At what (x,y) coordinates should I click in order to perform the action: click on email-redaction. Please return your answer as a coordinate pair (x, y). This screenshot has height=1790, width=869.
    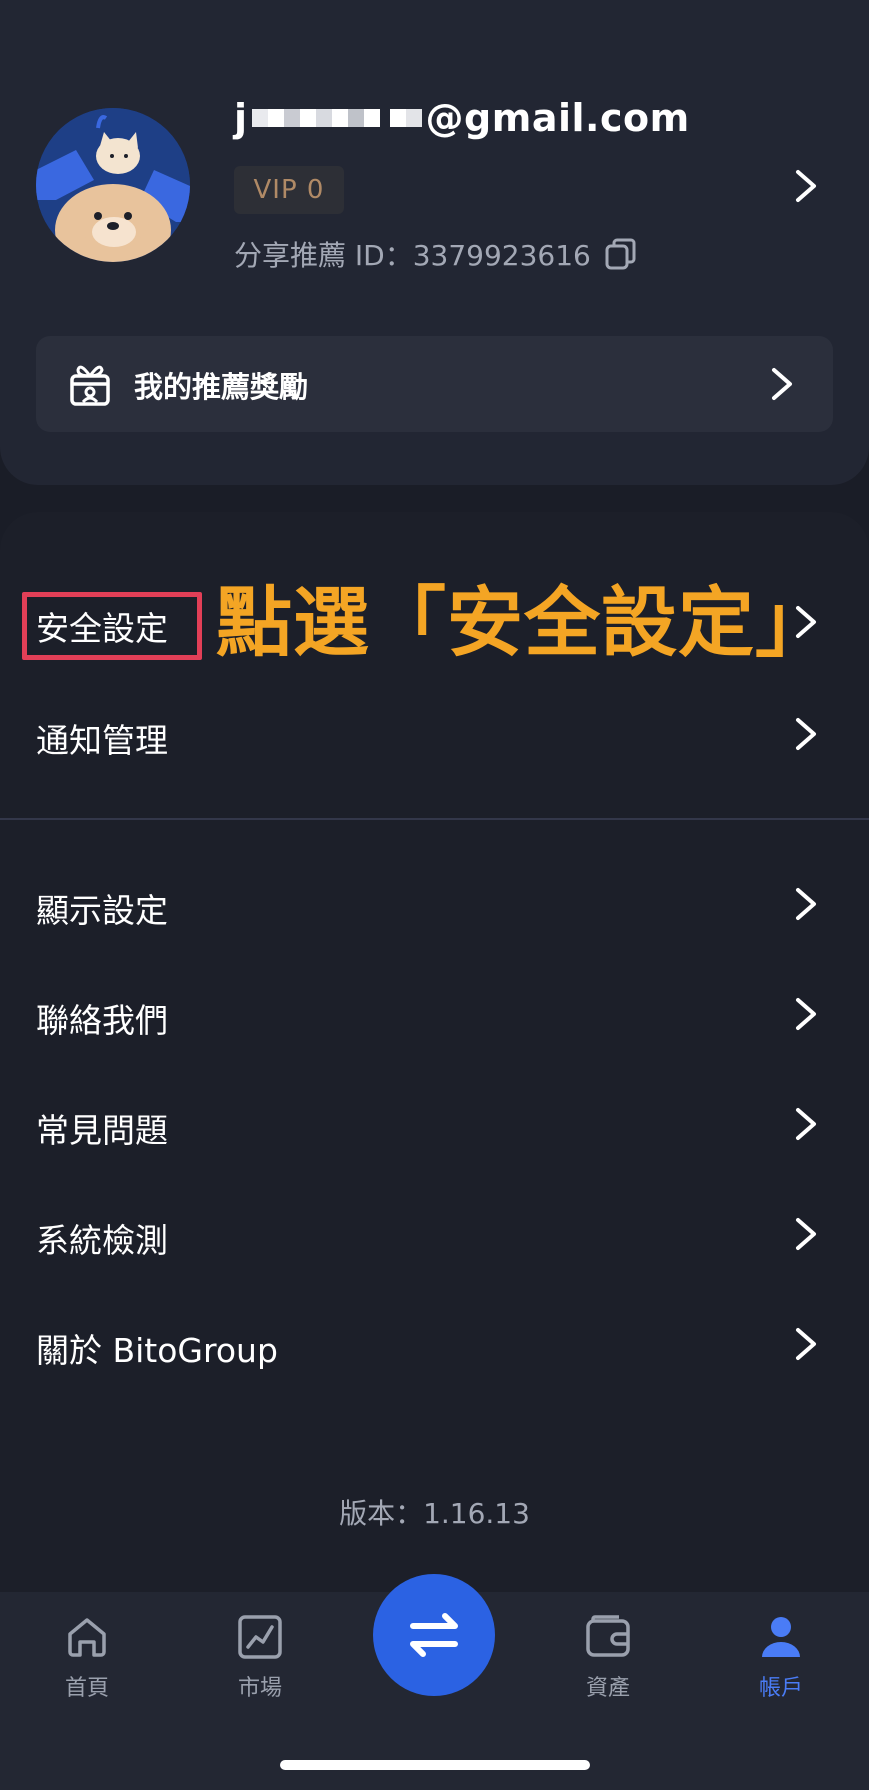
    Looking at the image, I should click on (336, 118).